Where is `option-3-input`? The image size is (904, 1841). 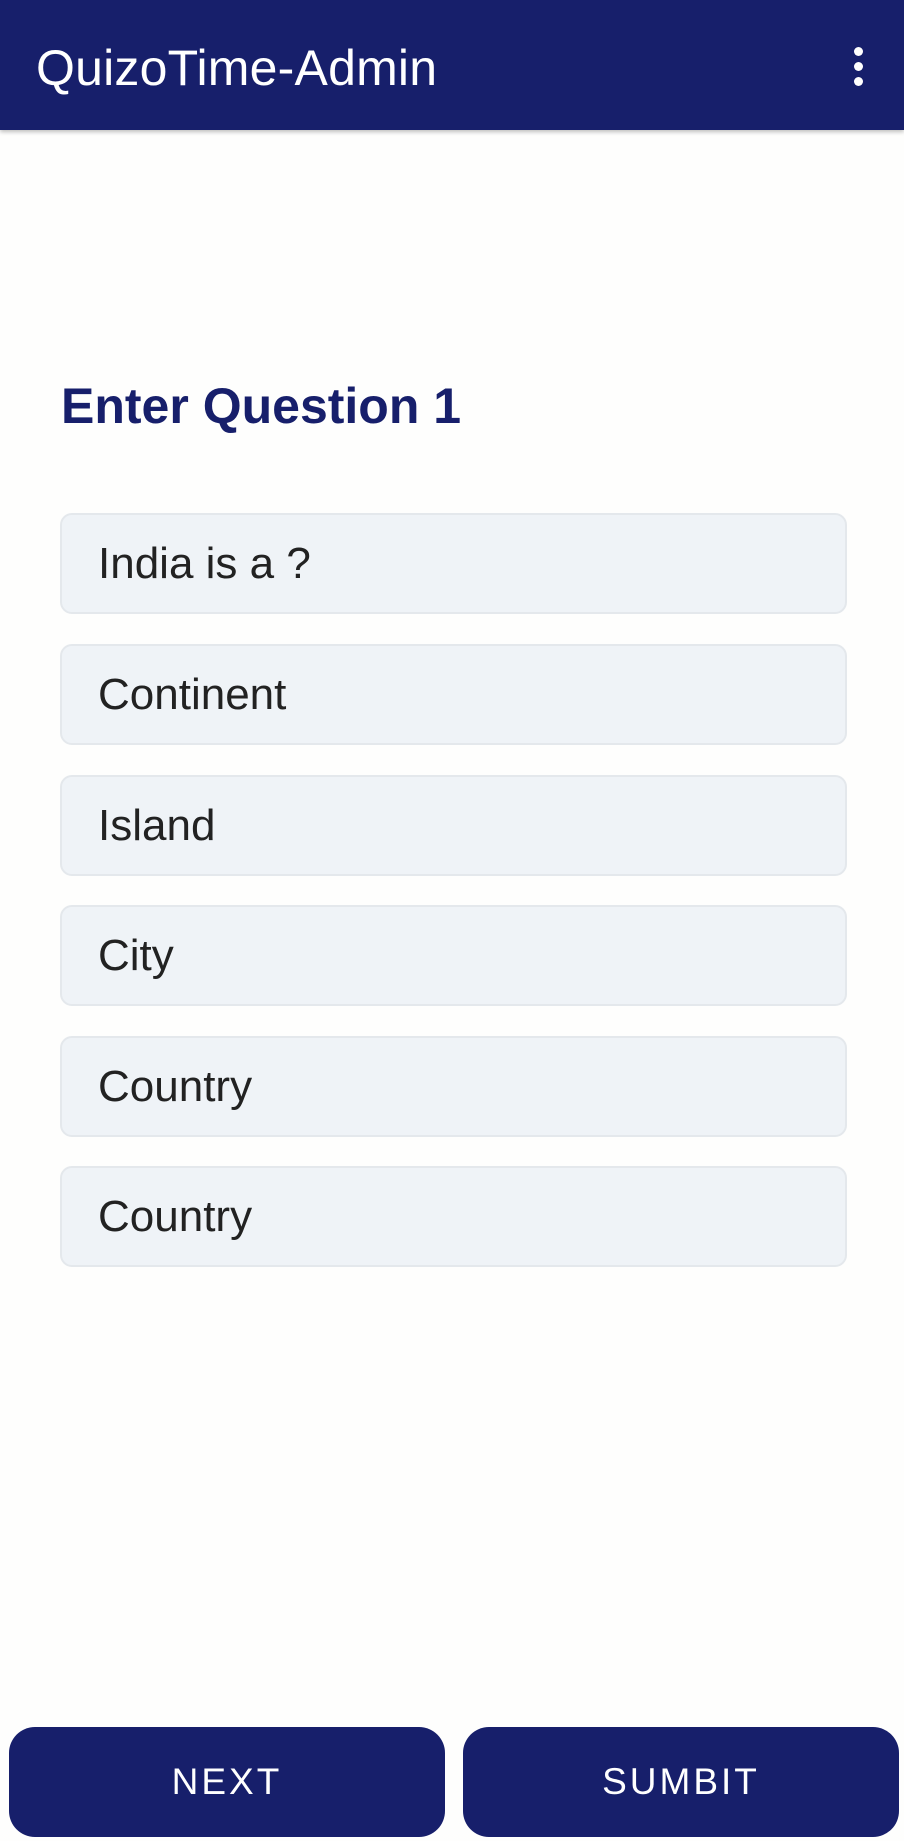
option-3-input is located at coordinates (471, 955).